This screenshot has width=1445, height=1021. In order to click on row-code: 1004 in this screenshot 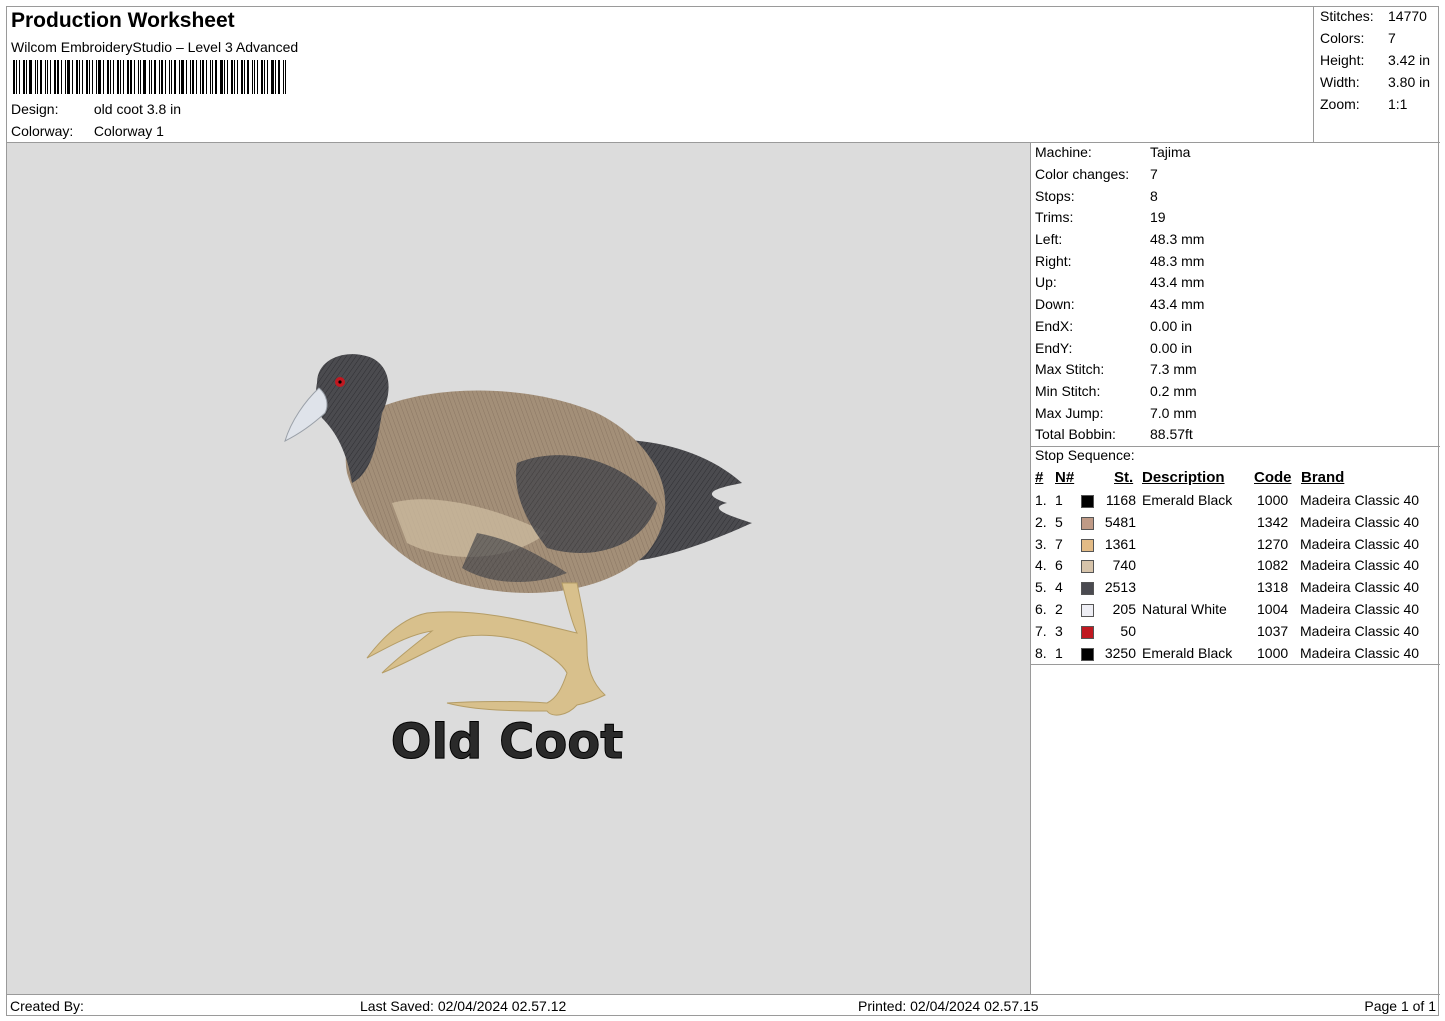, I will do `click(1273, 609)`.